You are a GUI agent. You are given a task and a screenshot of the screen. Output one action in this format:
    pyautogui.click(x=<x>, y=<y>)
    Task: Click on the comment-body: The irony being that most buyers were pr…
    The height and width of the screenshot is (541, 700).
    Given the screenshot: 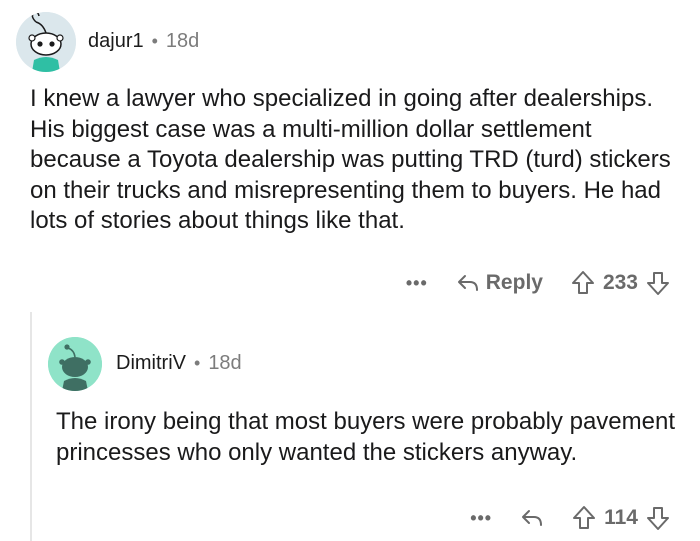 What is the action you would take?
    pyautogui.click(x=365, y=437)
    